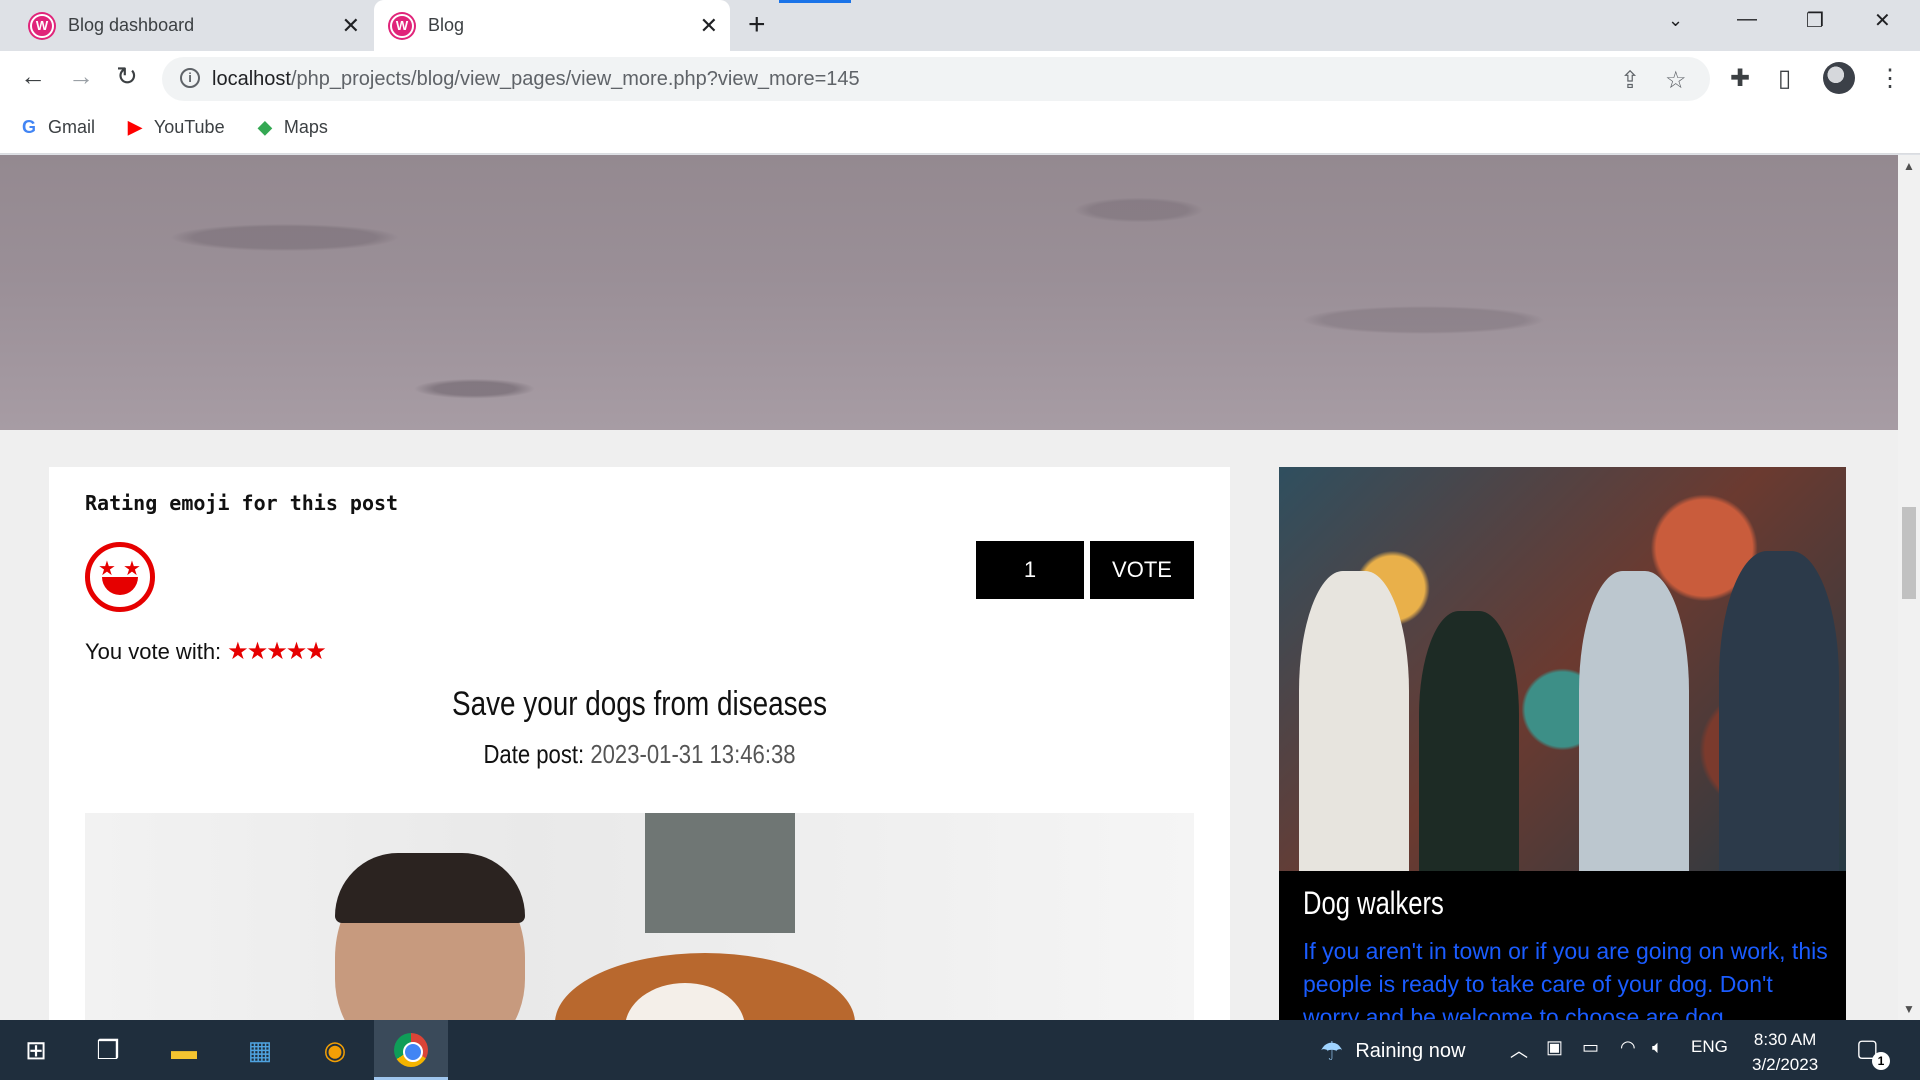 The image size is (1920, 1080). I want to click on battery-icon: ▭, so click(1590, 1047).